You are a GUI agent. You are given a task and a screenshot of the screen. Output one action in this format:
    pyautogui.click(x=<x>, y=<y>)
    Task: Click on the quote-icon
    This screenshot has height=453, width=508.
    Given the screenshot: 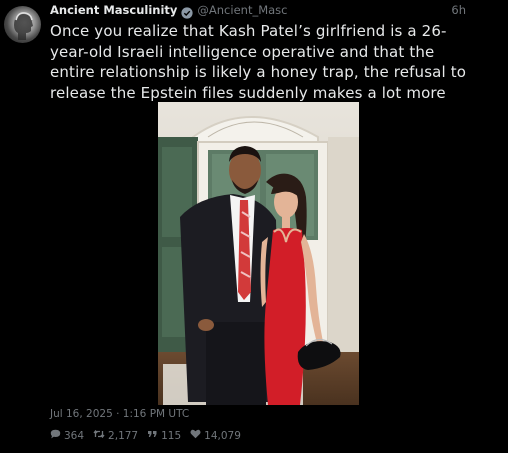 What is the action you would take?
    pyautogui.click(x=154, y=435)
    